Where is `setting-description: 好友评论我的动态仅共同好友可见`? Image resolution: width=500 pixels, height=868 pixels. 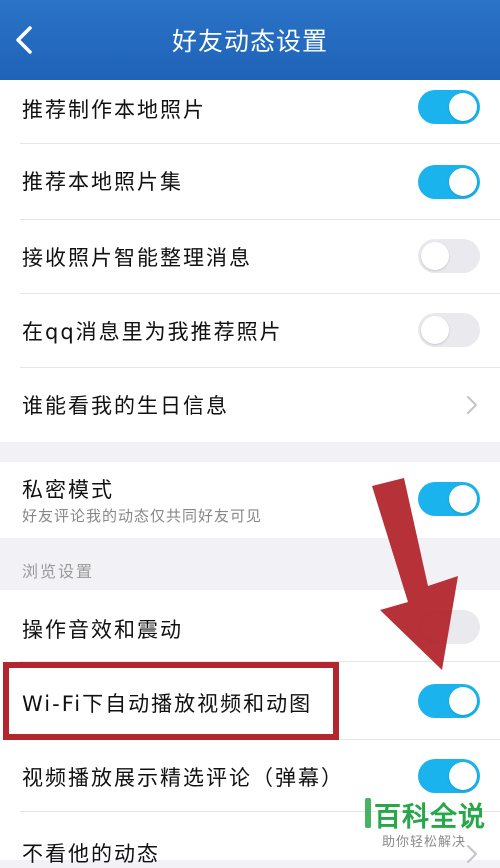
setting-description: 好友评论我的动态仅共同好友可见 is located at coordinates (142, 516).